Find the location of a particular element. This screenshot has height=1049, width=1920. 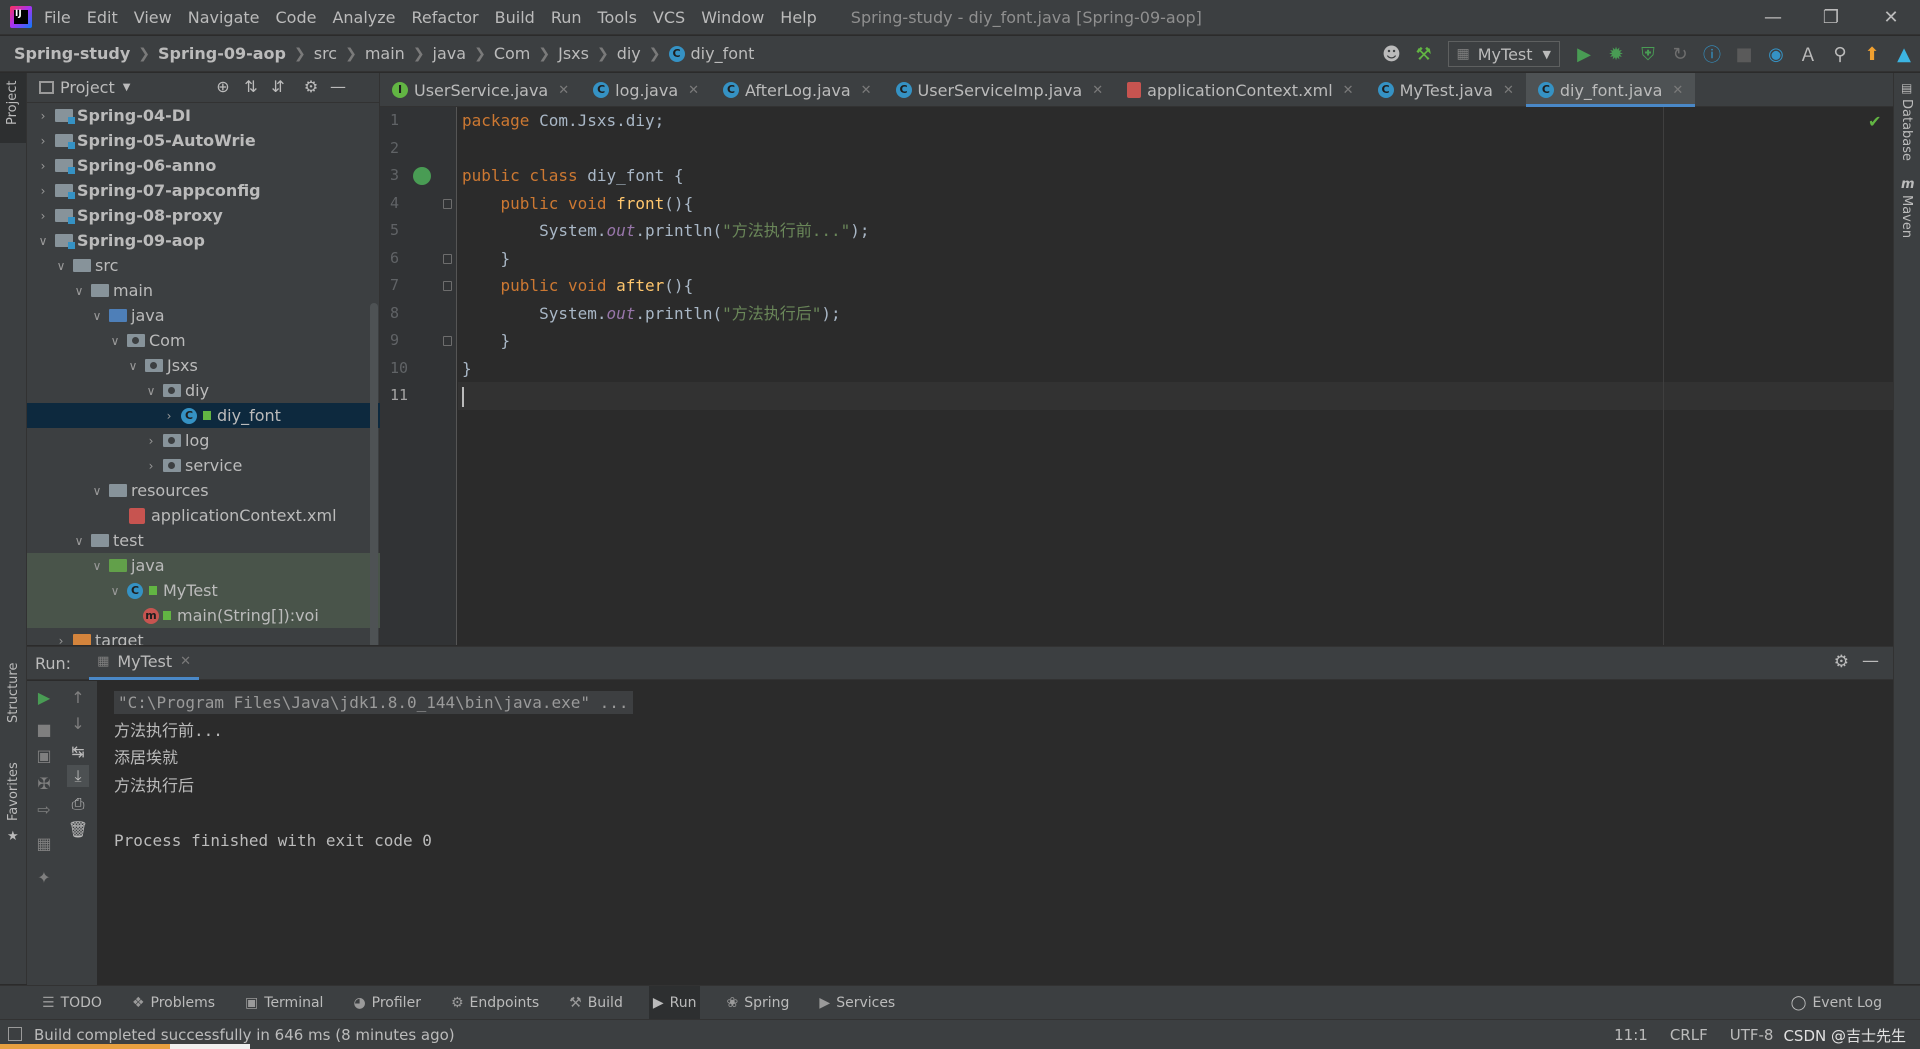

breadcrumb-com: Com is located at coordinates (512, 53).